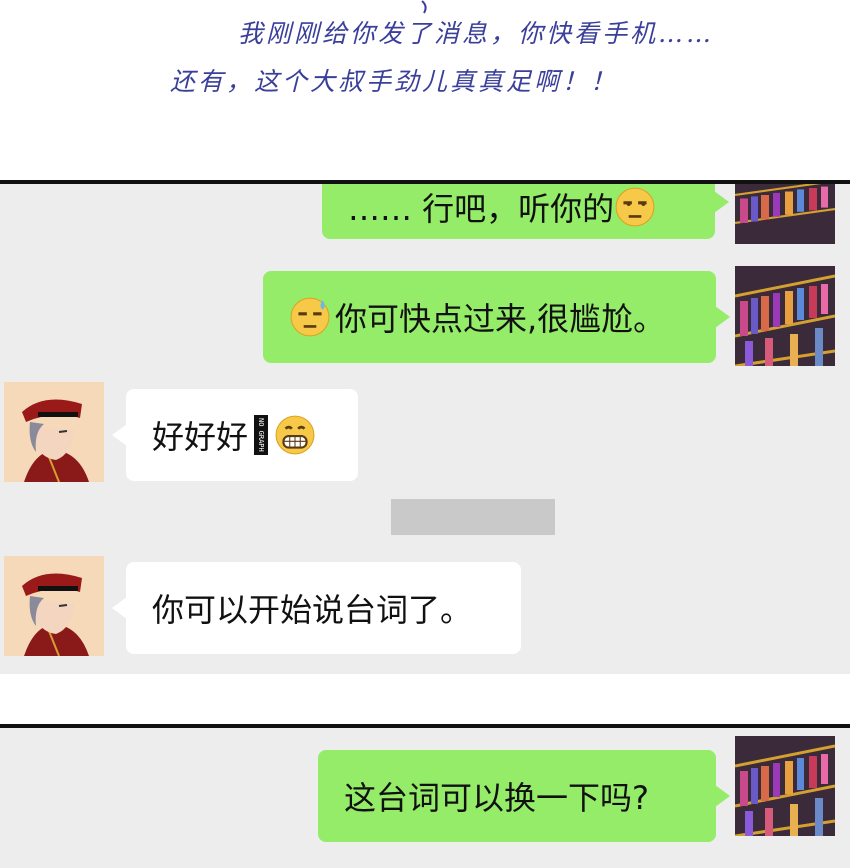 The image size is (850, 868). Describe the element at coordinates (635, 207) in the screenshot. I see `unamused-emoji-icon` at that location.